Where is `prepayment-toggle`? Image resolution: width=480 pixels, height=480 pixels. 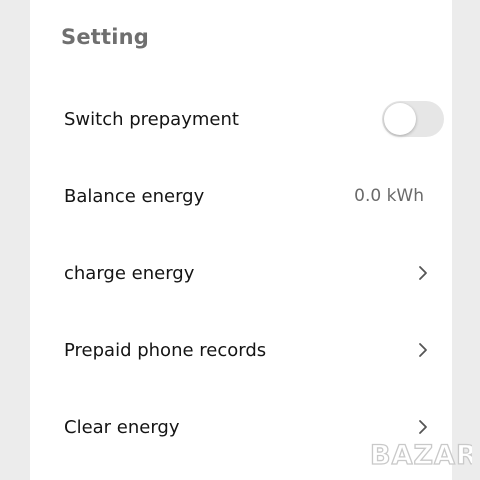 prepayment-toggle is located at coordinates (413, 119).